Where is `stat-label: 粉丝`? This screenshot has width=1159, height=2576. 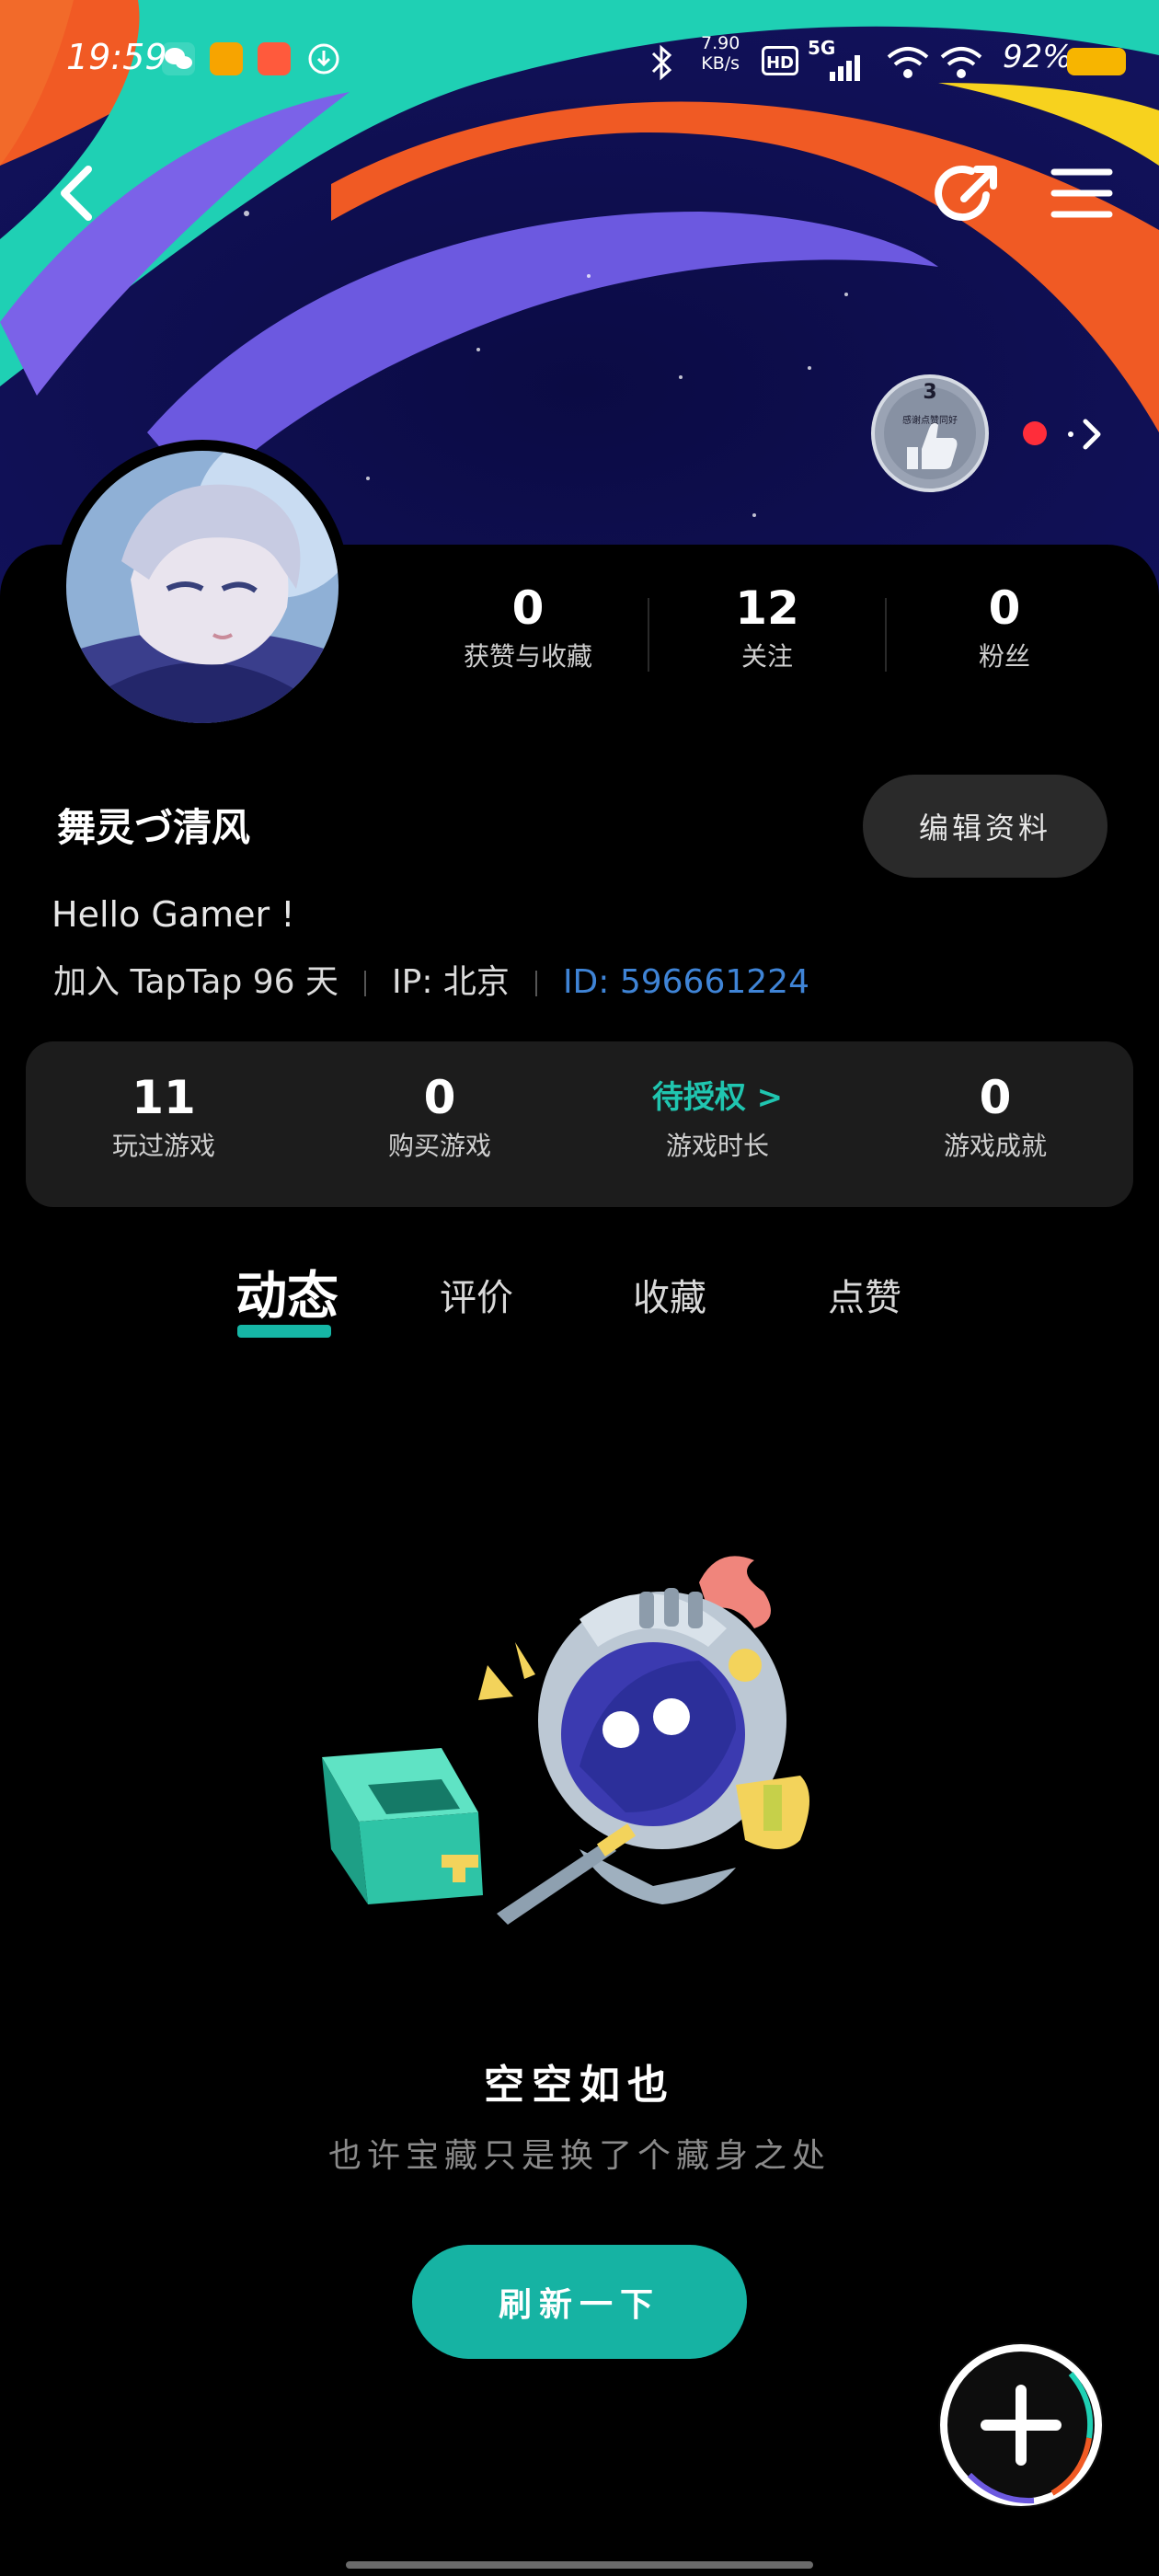 stat-label: 粉丝 is located at coordinates (1004, 656).